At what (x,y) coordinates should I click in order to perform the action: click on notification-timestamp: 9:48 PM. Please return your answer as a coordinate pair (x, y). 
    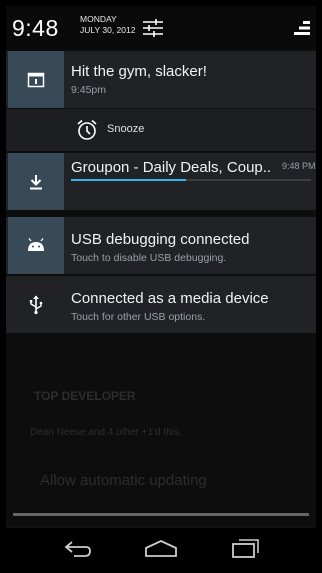
    Looking at the image, I should click on (299, 166).